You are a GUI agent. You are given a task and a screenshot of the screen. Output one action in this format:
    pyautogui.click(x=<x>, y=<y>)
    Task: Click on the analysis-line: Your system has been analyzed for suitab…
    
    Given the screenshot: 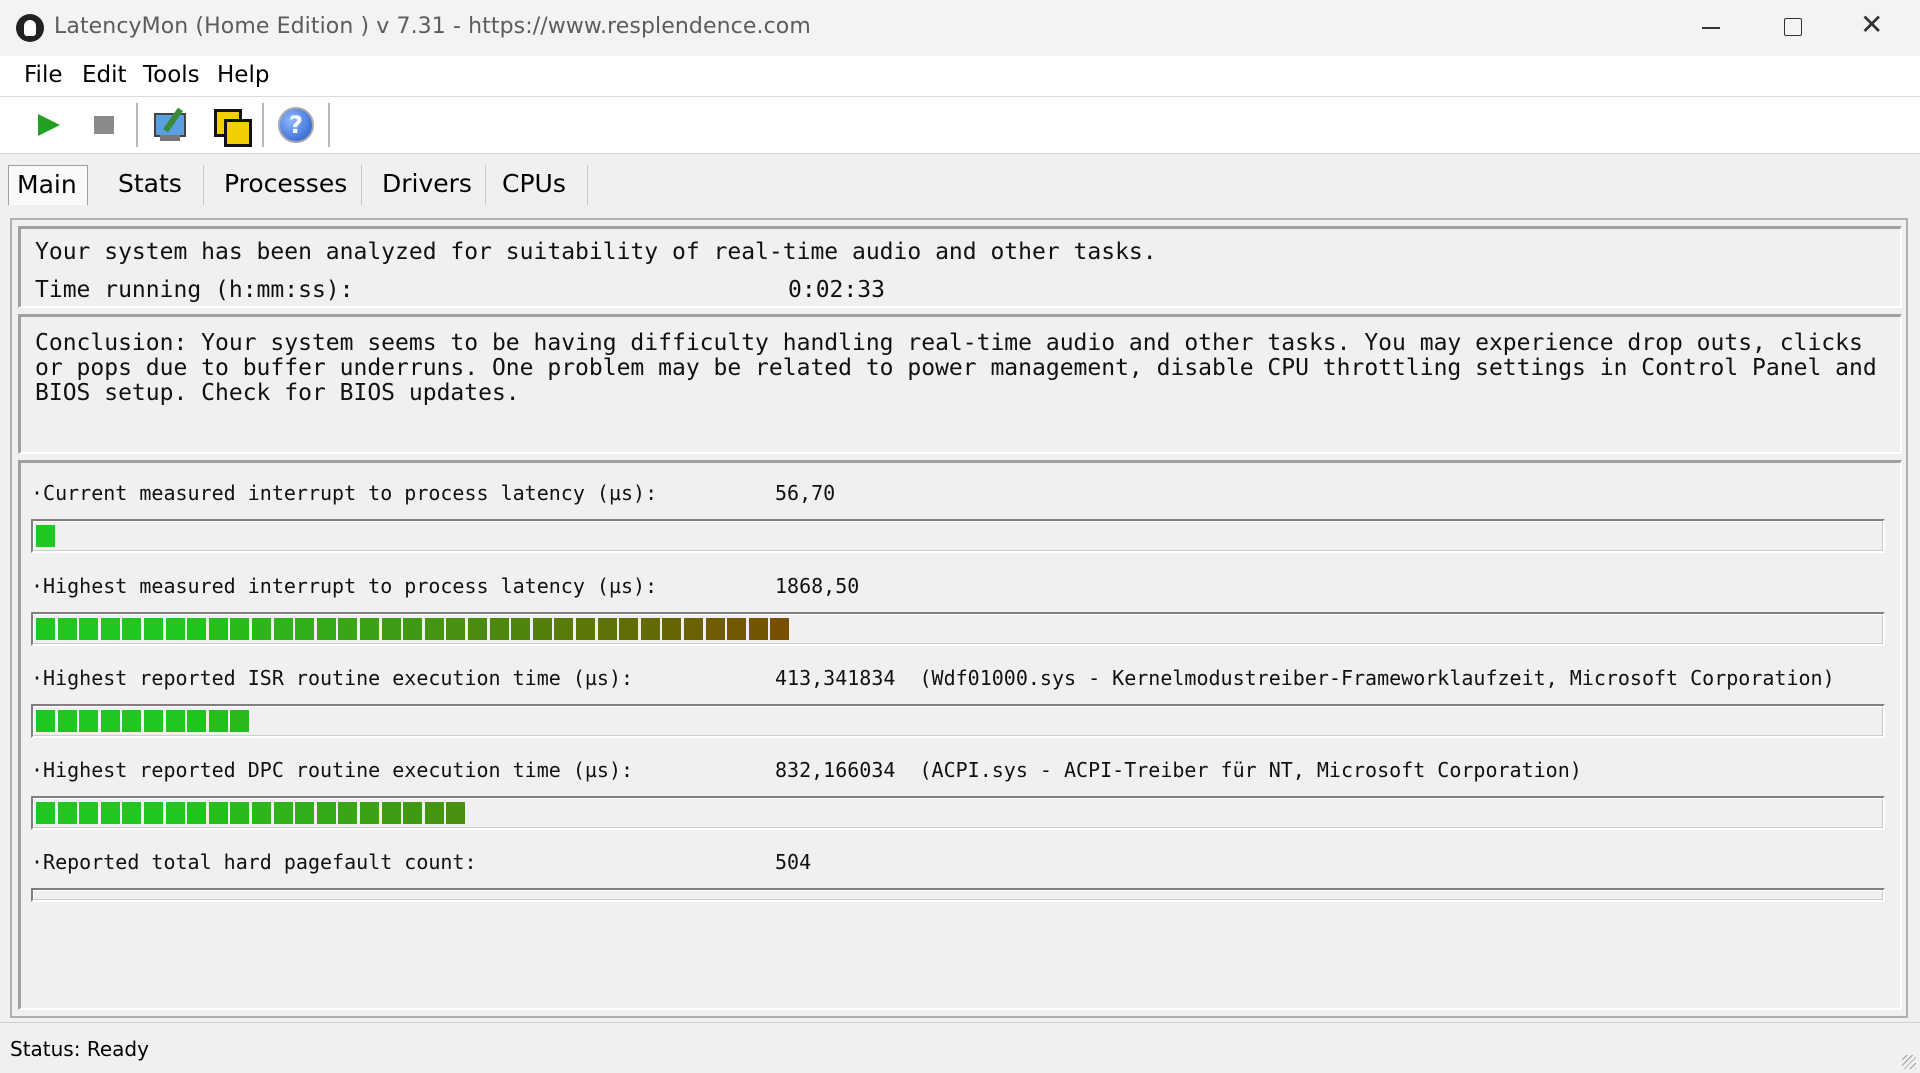 What is the action you would take?
    pyautogui.click(x=596, y=252)
    